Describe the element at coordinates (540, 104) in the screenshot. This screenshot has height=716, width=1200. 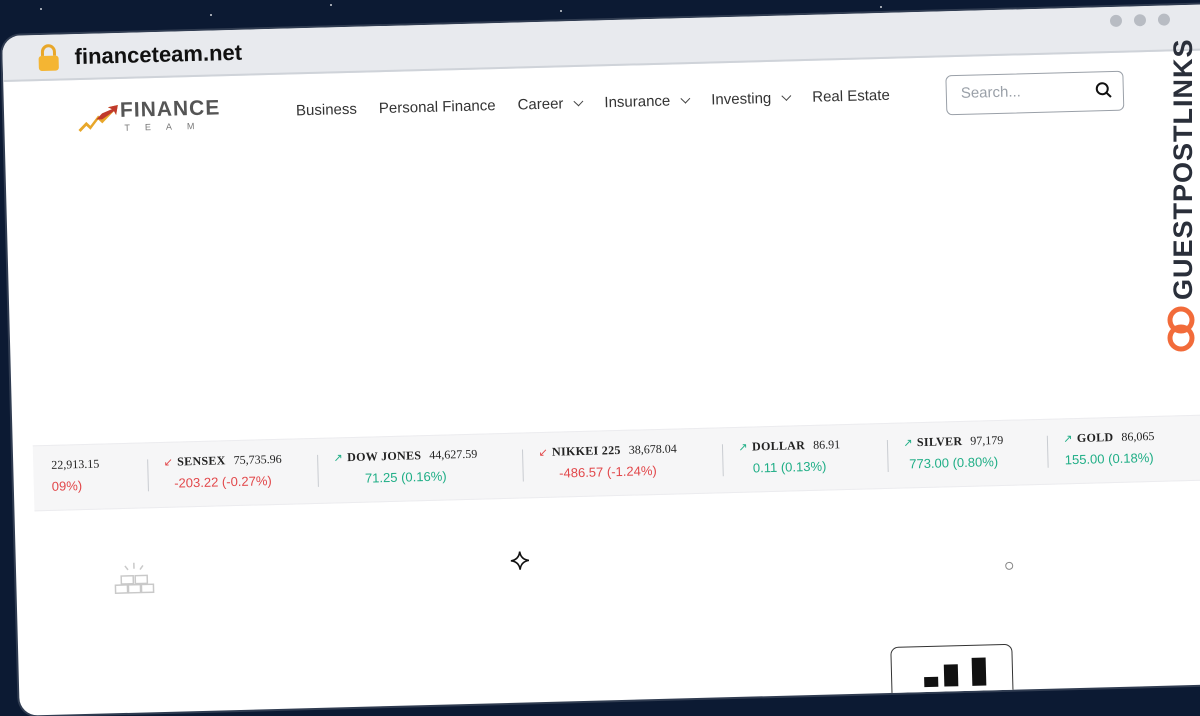
I see `nav-item-label: Career` at that location.